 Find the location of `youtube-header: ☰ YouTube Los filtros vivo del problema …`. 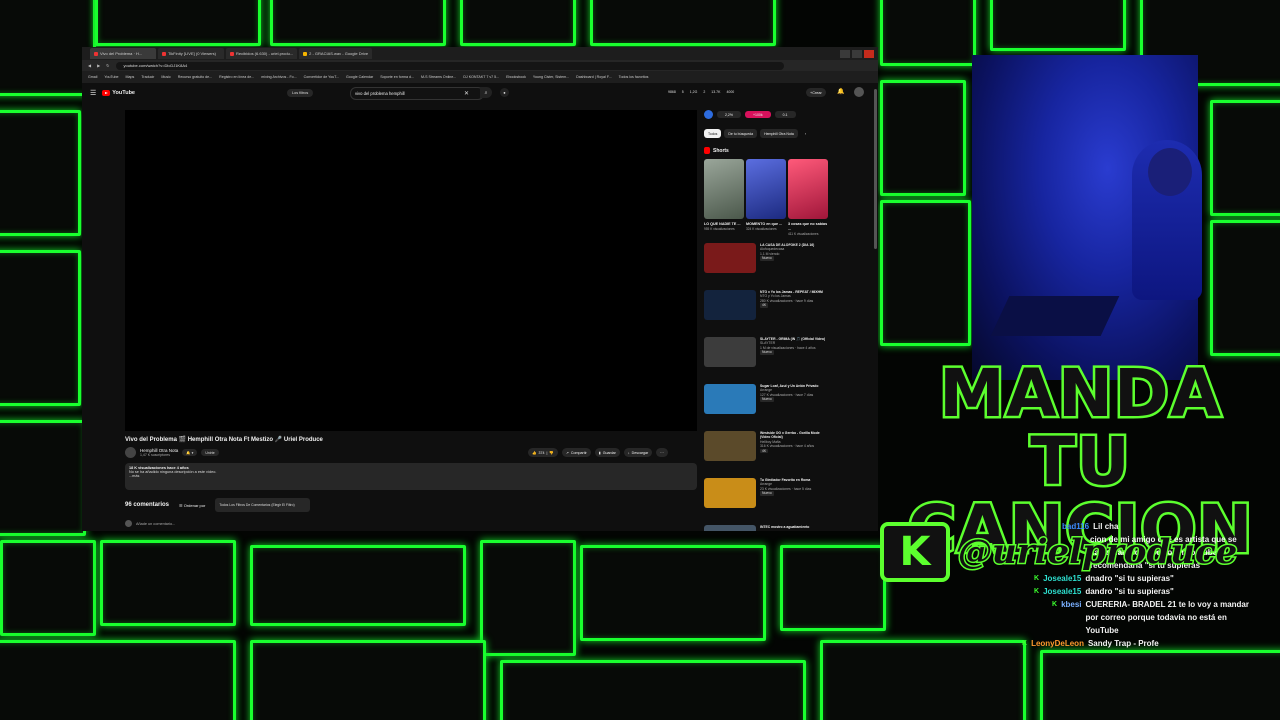

youtube-header: ☰ YouTube Los filtros vivo del problema … is located at coordinates (480, 93).